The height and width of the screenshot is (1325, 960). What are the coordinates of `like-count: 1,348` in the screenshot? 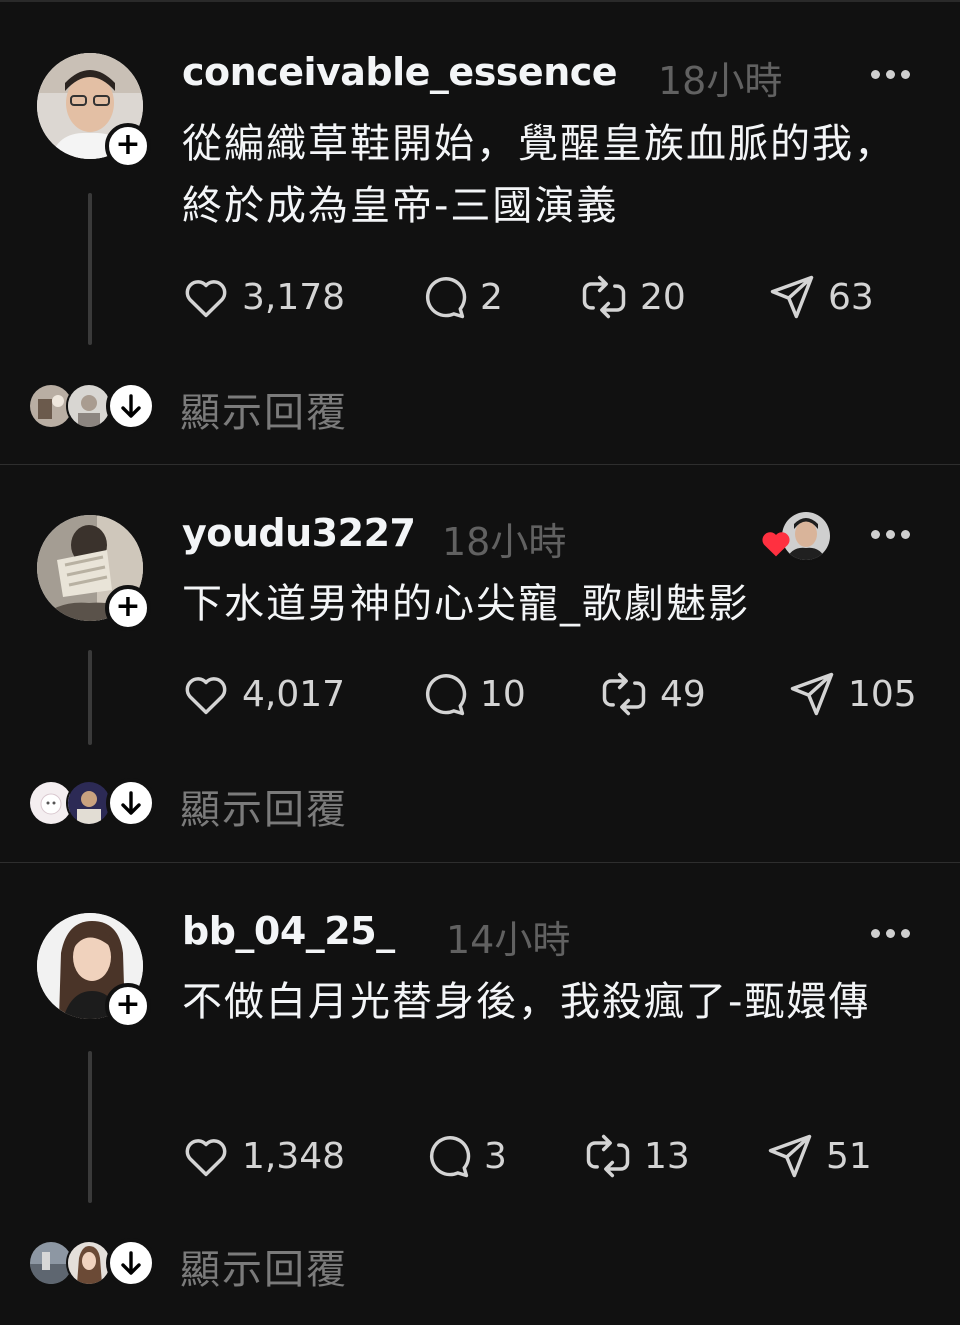 It's located at (294, 1156).